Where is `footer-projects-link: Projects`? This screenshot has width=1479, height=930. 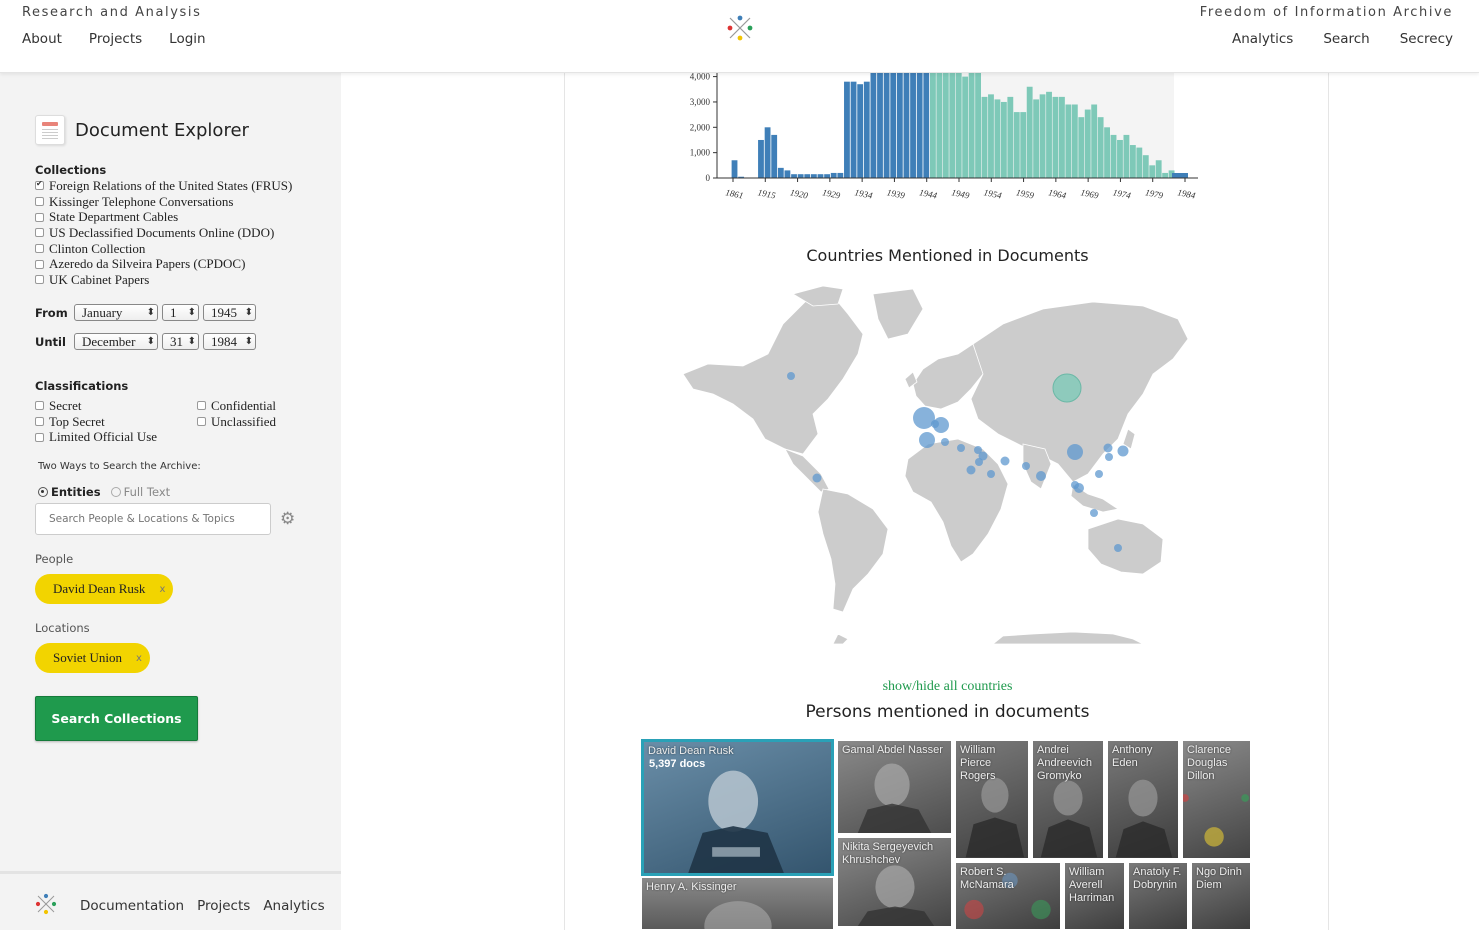 footer-projects-link: Projects is located at coordinates (223, 906).